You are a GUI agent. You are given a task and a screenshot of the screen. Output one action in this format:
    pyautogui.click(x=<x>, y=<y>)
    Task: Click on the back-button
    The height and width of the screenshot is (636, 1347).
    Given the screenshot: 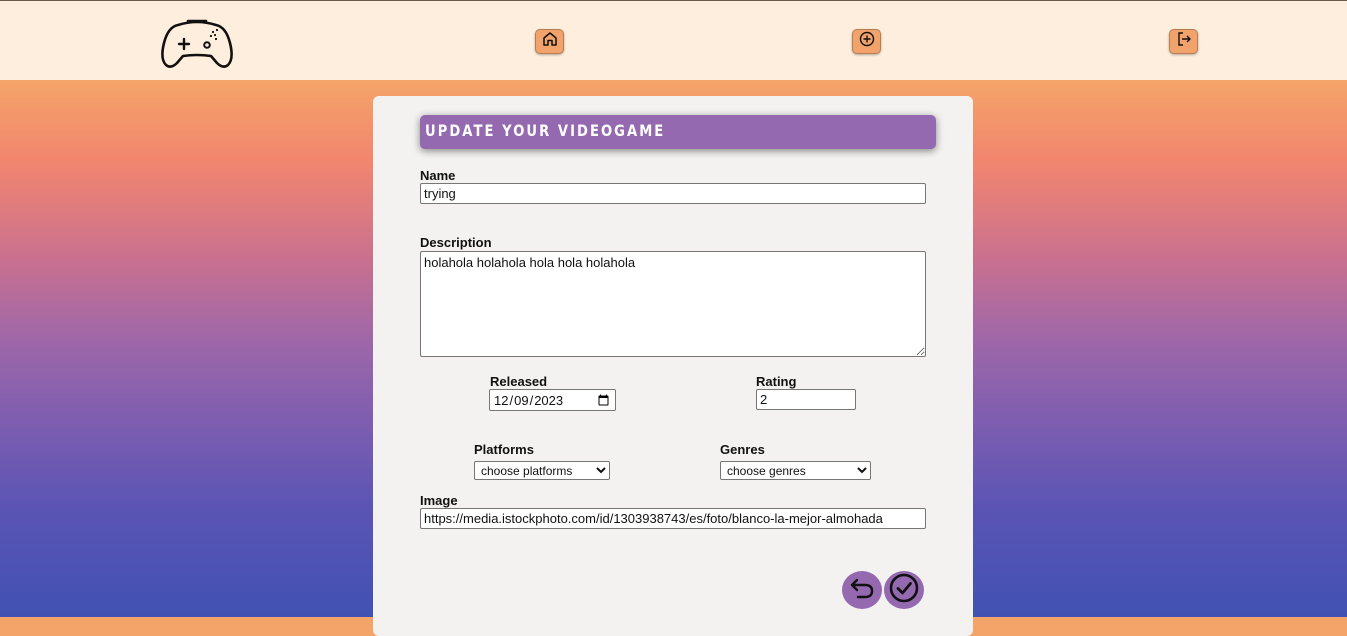 What is the action you would take?
    pyautogui.click(x=862, y=590)
    